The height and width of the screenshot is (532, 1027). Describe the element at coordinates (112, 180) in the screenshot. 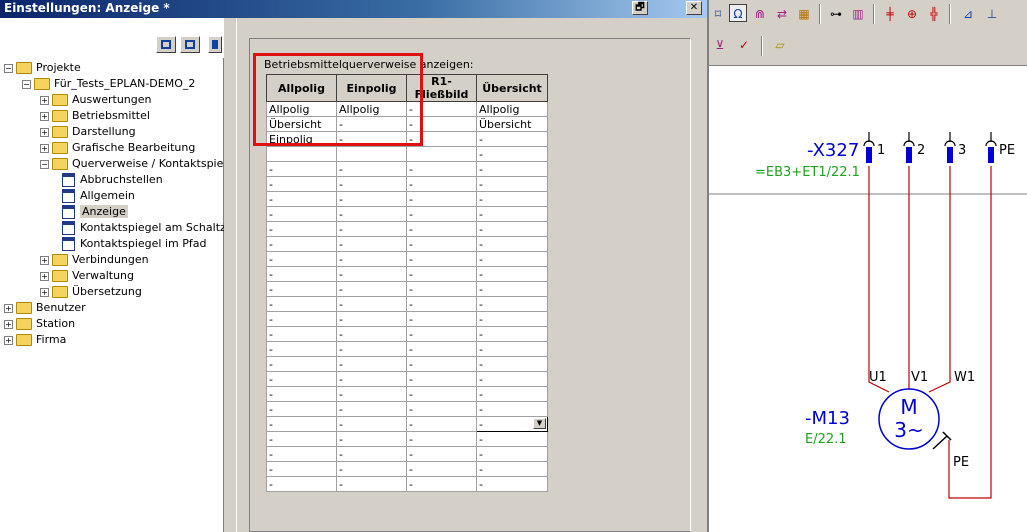

I see `tree-item: Abbruchstellen` at that location.